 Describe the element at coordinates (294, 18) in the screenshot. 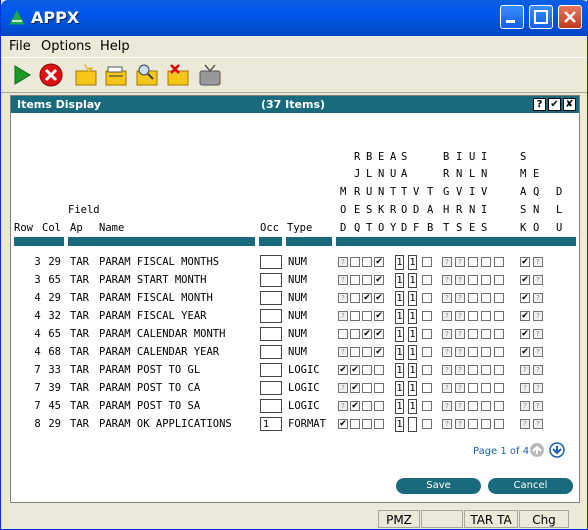

I see `title-bar: APPX` at that location.